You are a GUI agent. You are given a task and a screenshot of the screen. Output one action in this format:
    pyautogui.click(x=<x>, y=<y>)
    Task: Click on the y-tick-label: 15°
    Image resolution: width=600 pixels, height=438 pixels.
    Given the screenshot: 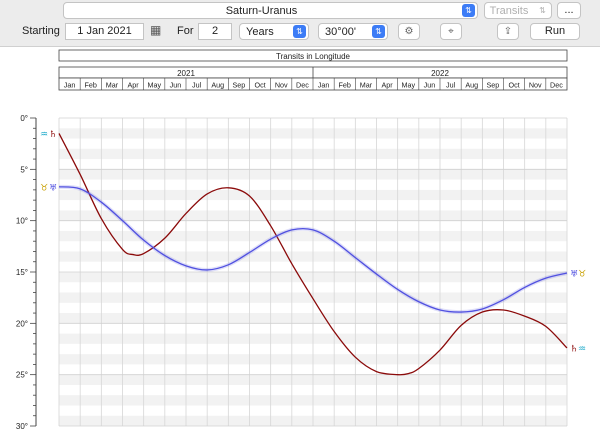 What is the action you would take?
    pyautogui.click(x=22, y=272)
    